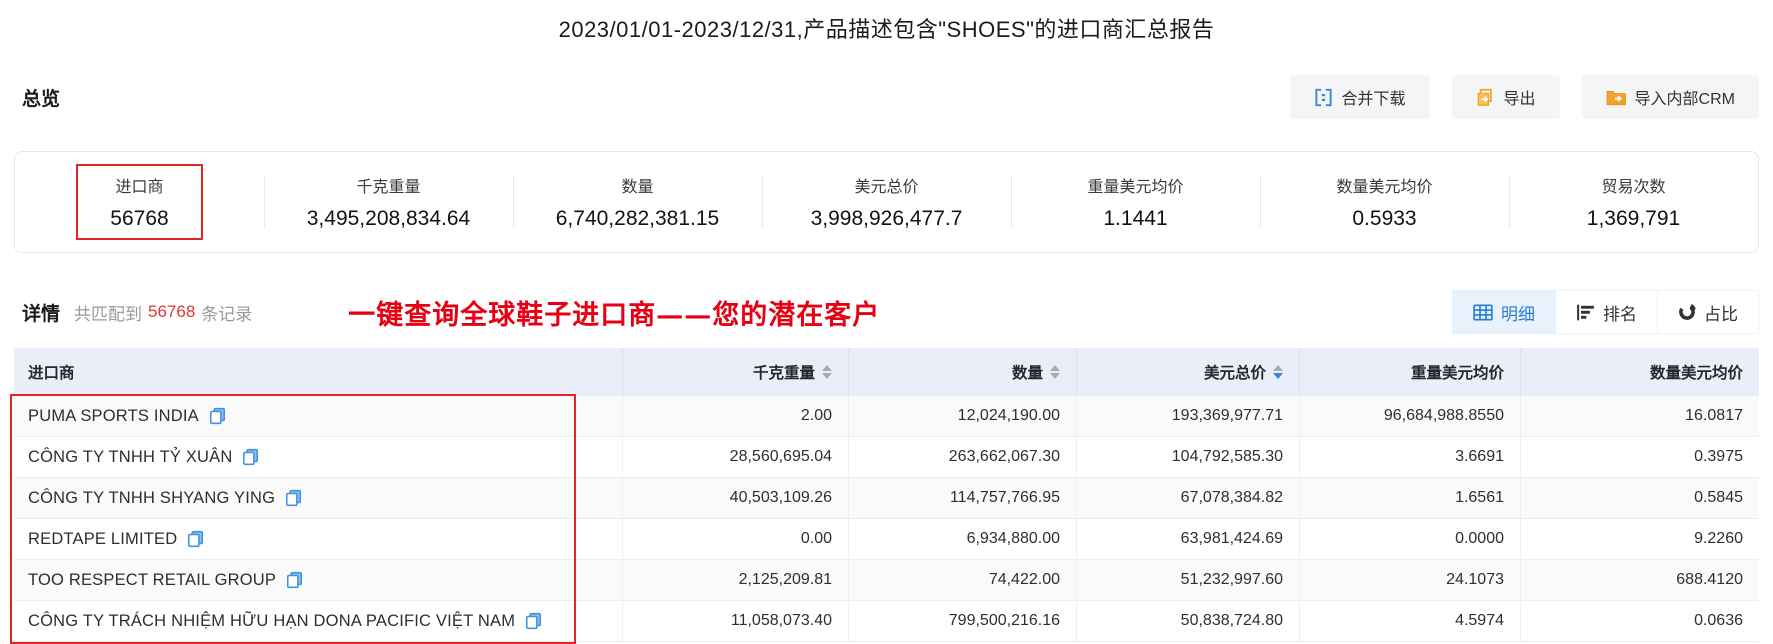  What do you see at coordinates (1188, 457) in the screenshot?
I see `usd-total-cell: 104,792,585.30` at bounding box center [1188, 457].